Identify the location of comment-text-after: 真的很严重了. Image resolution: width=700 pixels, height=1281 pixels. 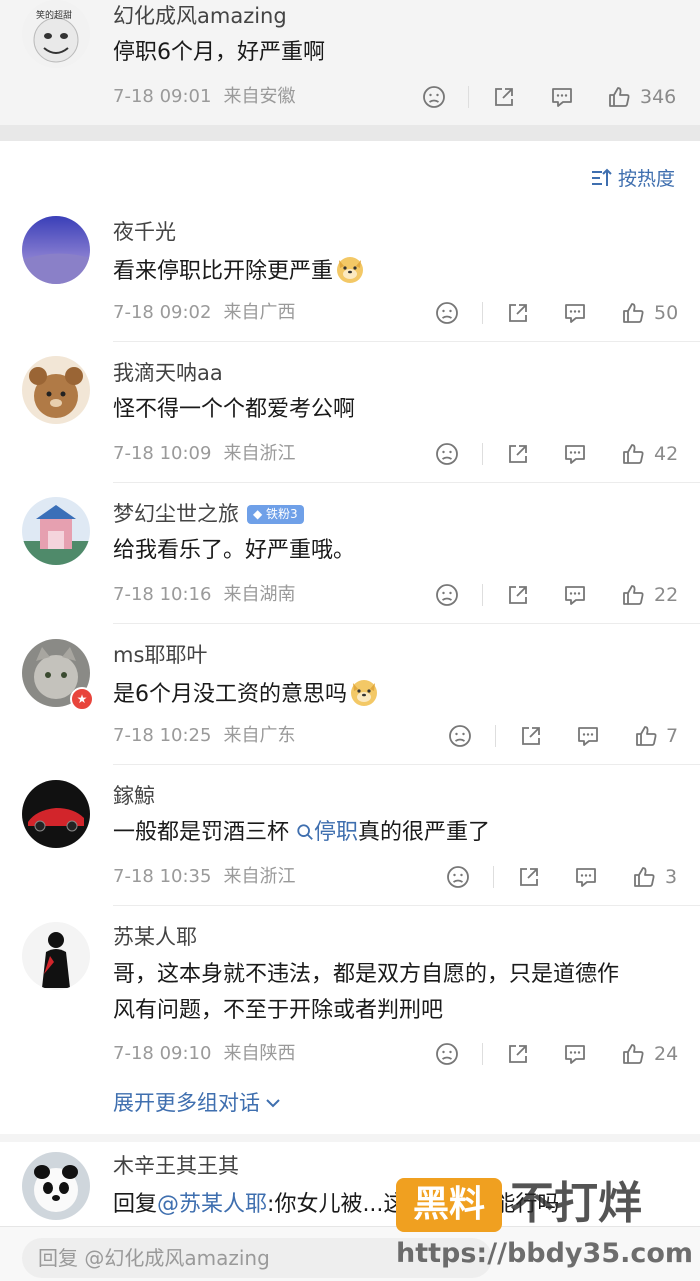
(424, 832).